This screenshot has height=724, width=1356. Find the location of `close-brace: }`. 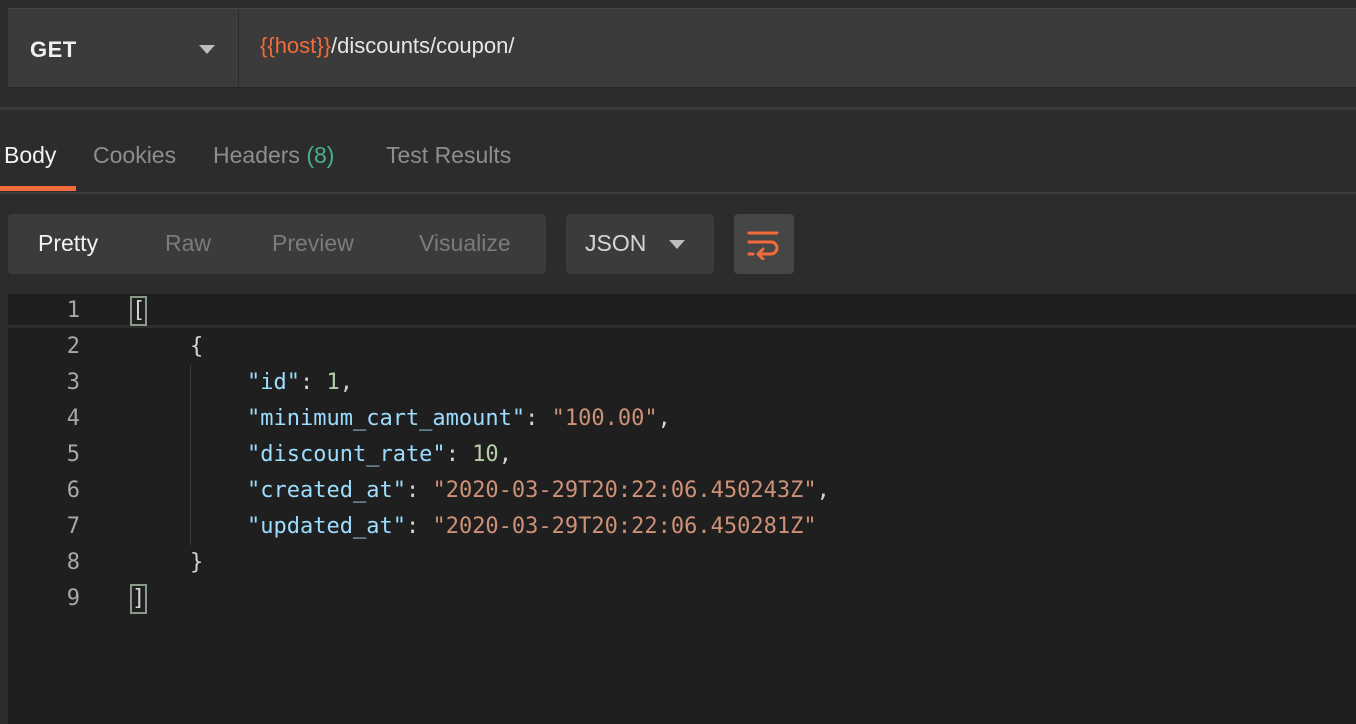

close-brace: } is located at coordinates (197, 562).